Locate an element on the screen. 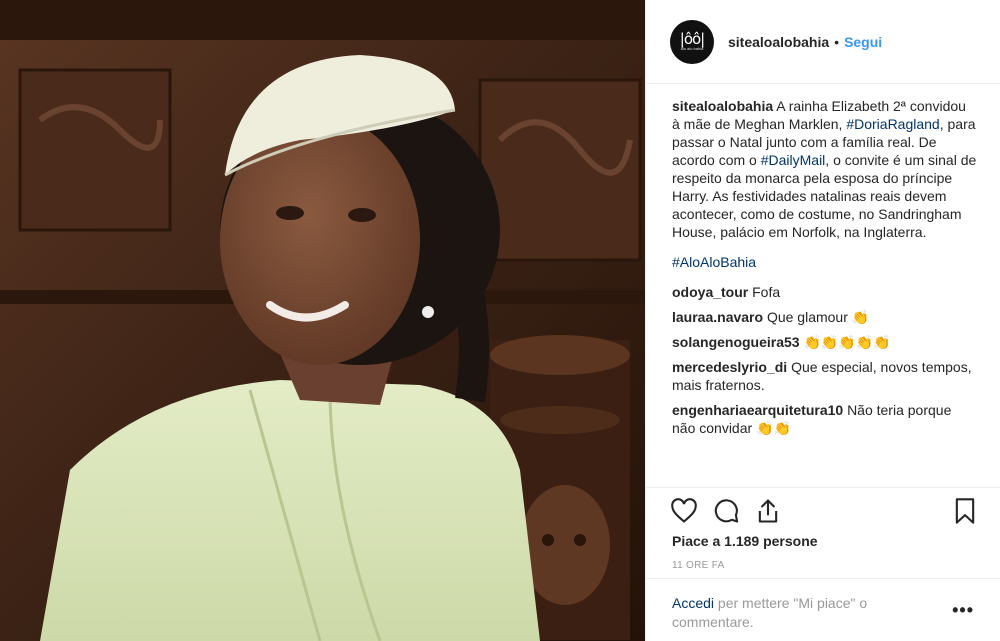 This screenshot has width=1000, height=641. comment-text: Fofa is located at coordinates (766, 292).